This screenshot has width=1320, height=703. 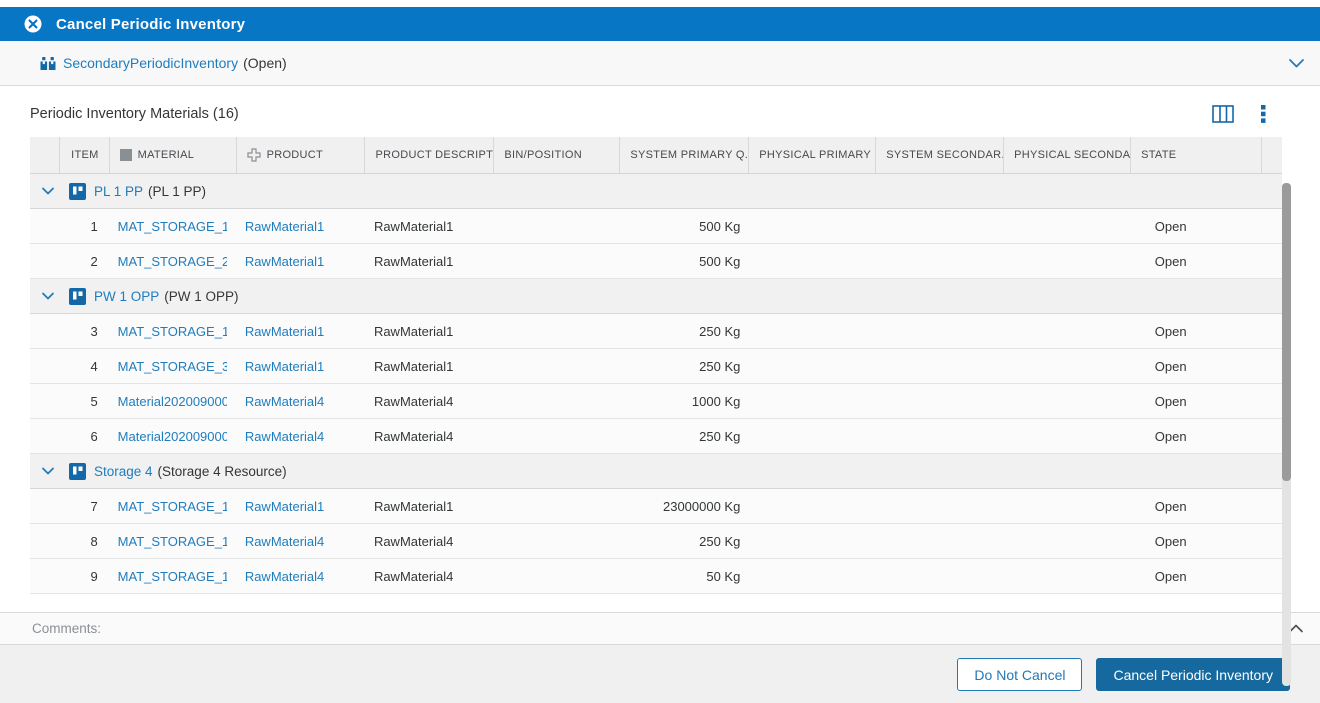 I want to click on cell-item: 1, so click(x=94, y=226).